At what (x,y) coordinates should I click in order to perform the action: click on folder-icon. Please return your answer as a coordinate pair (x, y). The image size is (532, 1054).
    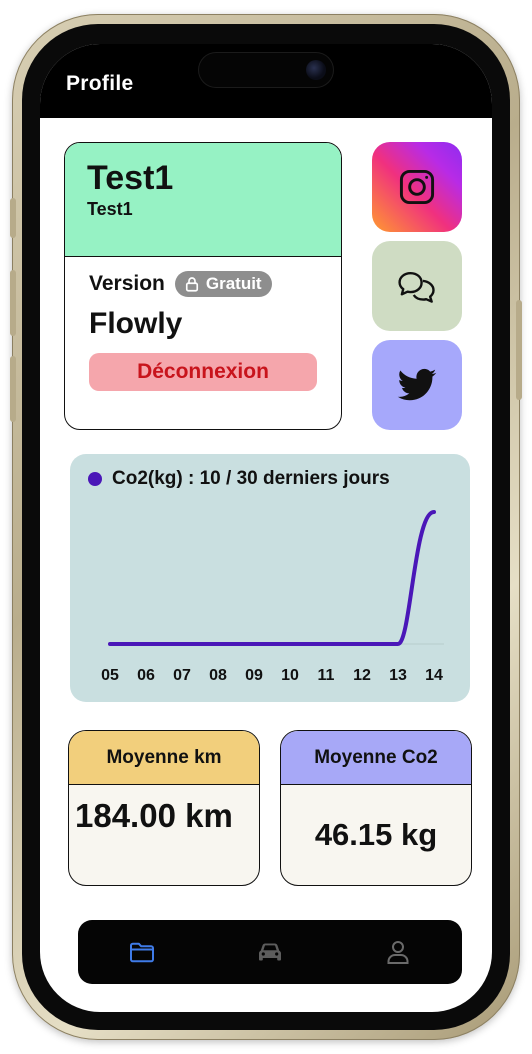
    Looking at the image, I should click on (142, 952).